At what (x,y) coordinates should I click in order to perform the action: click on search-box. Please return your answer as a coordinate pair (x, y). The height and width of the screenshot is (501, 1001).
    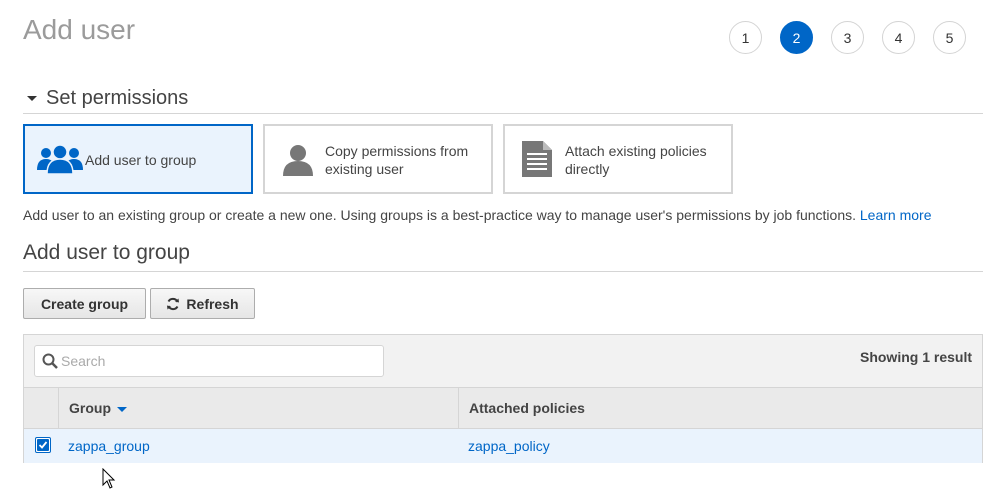
    Looking at the image, I should click on (209, 361).